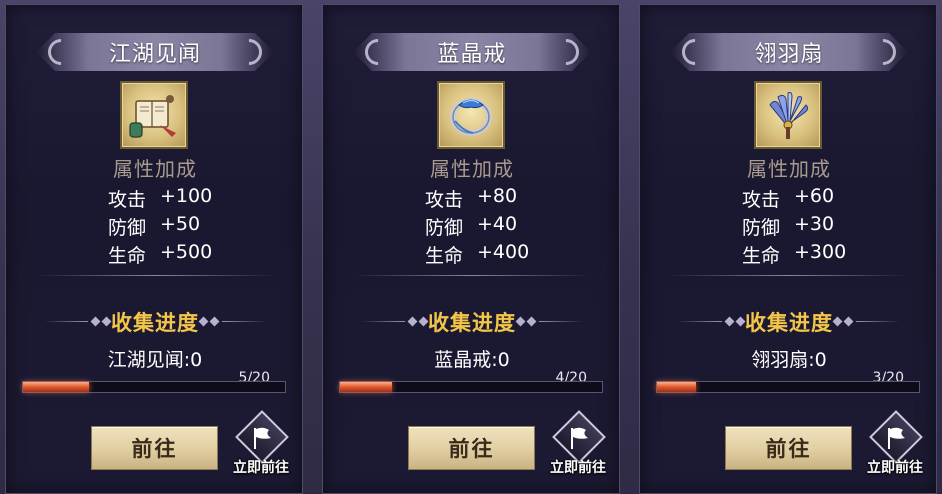  I want to click on crystal-ring-icon, so click(471, 117).